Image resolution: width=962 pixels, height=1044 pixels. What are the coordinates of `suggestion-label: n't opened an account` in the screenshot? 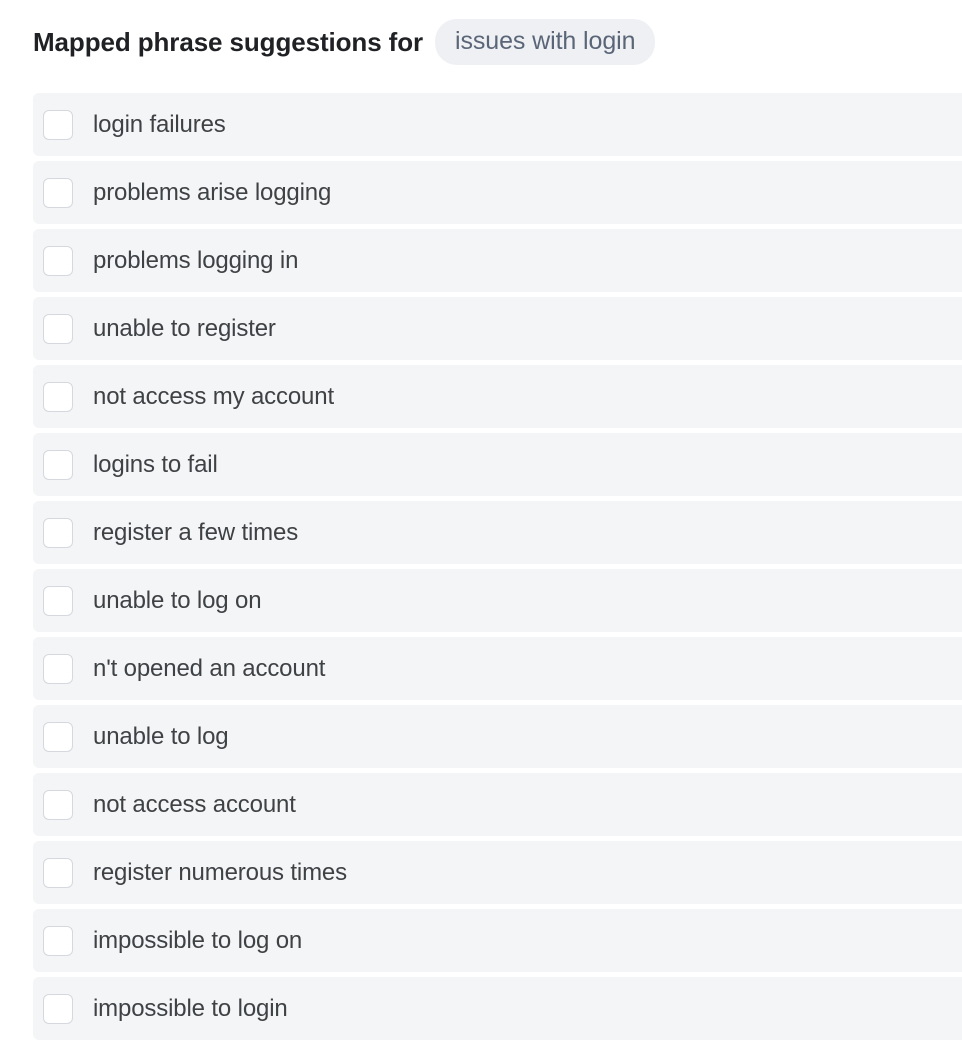 It's located at (209, 668).